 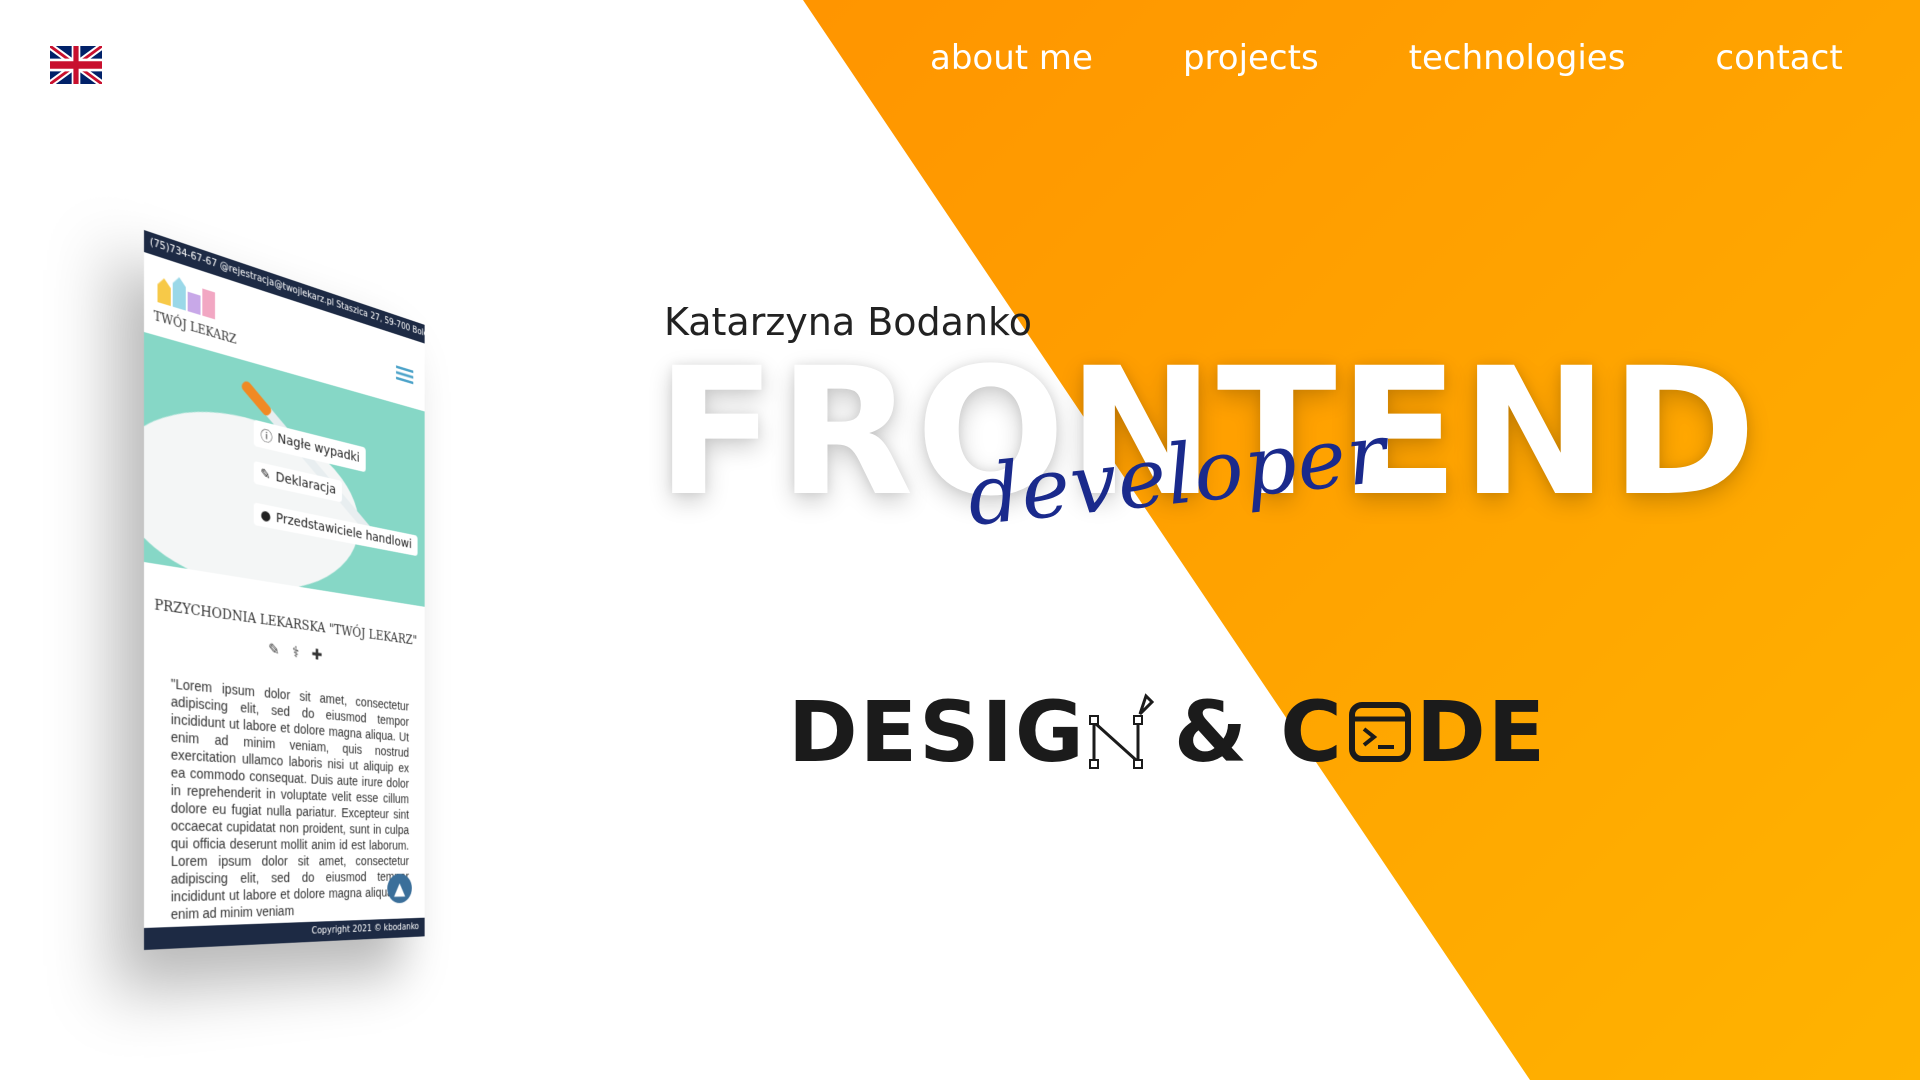 I want to click on uk-flag-icon, so click(x=76, y=65).